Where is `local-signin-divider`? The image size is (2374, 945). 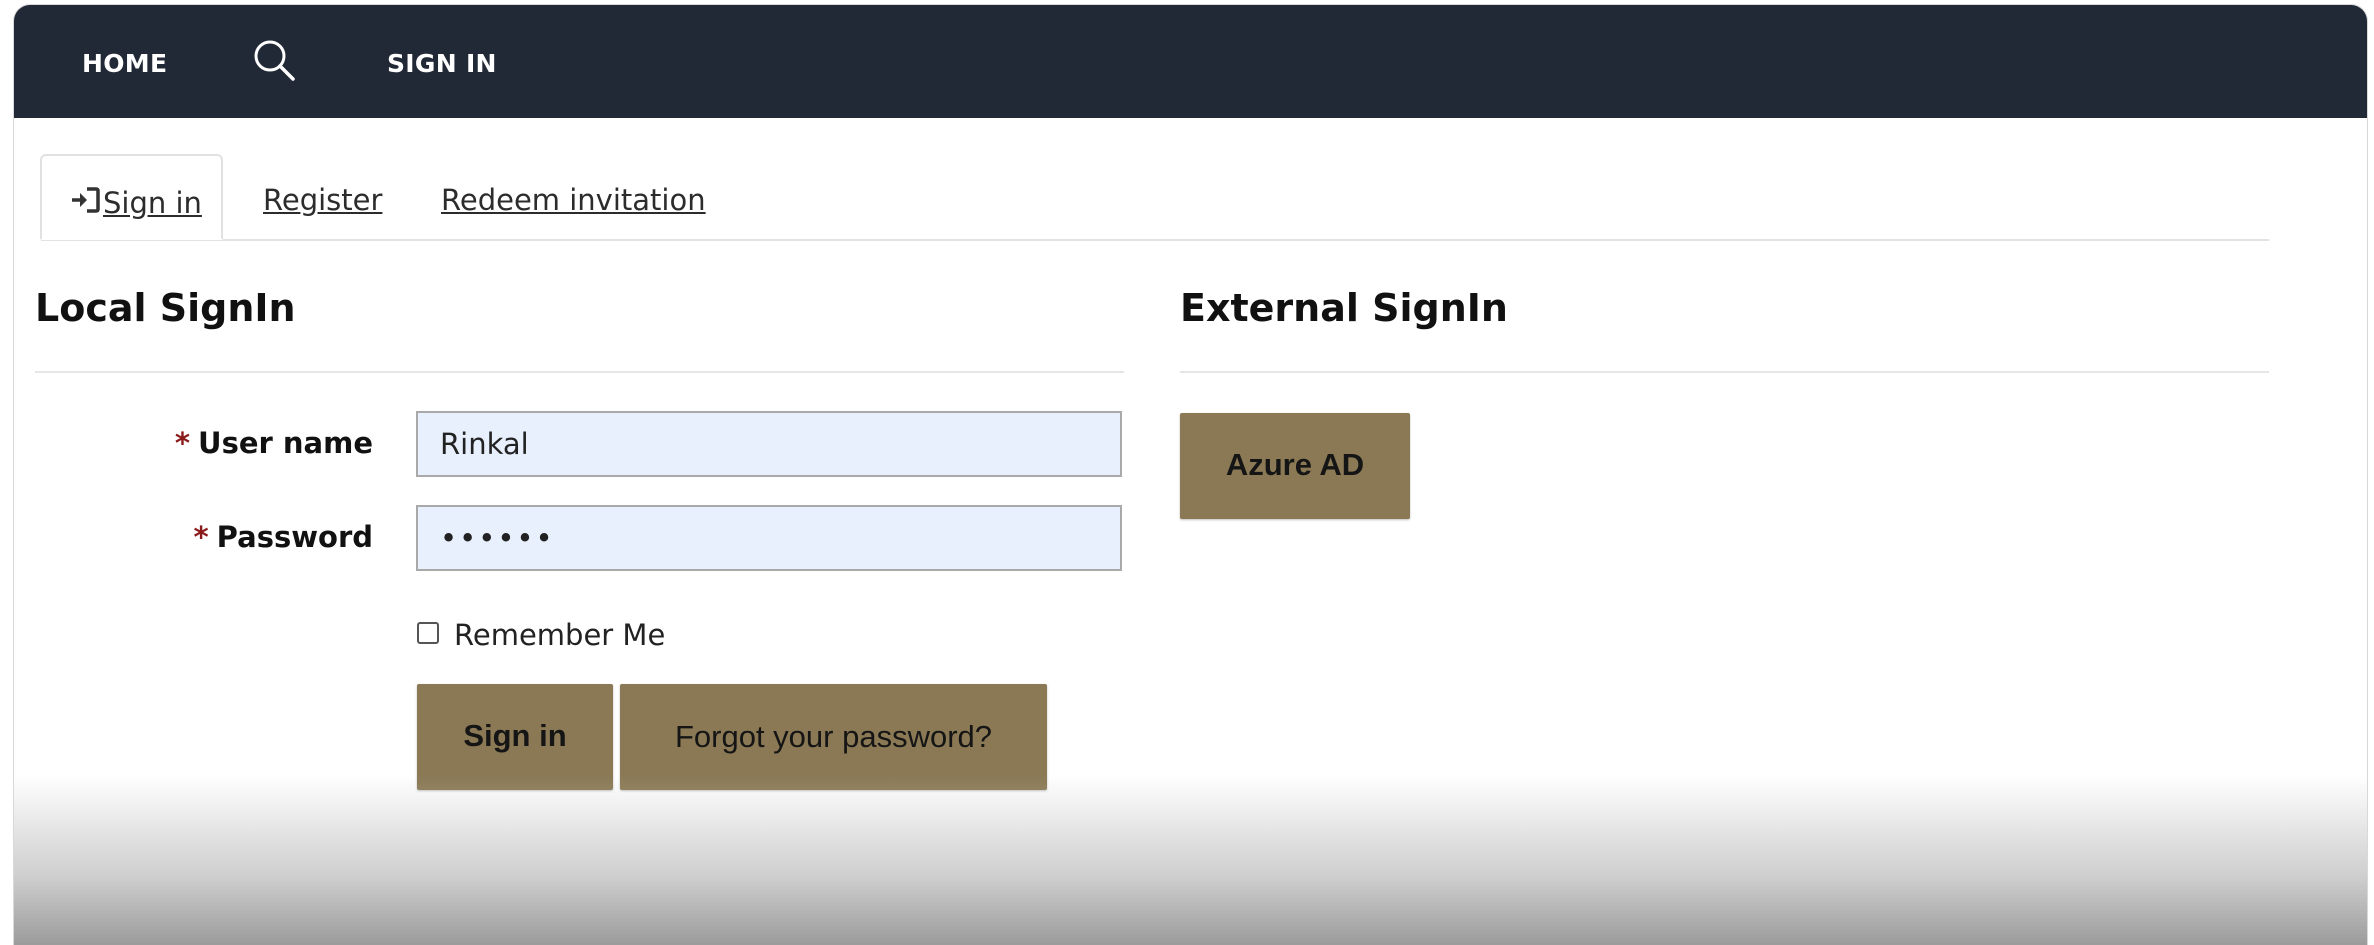
local-signin-divider is located at coordinates (579, 372).